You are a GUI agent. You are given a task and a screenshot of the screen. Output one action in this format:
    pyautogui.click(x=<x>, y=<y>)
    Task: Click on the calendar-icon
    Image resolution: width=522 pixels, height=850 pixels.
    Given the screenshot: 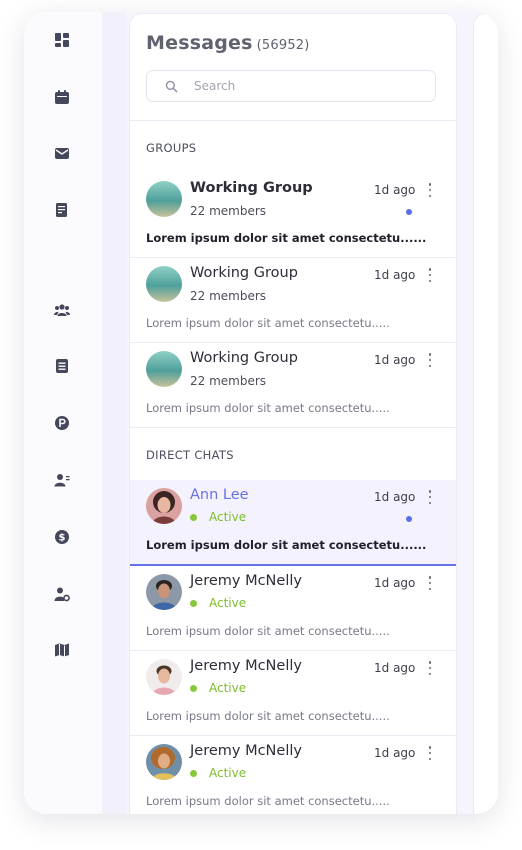 What is the action you would take?
    pyautogui.click(x=62, y=97)
    